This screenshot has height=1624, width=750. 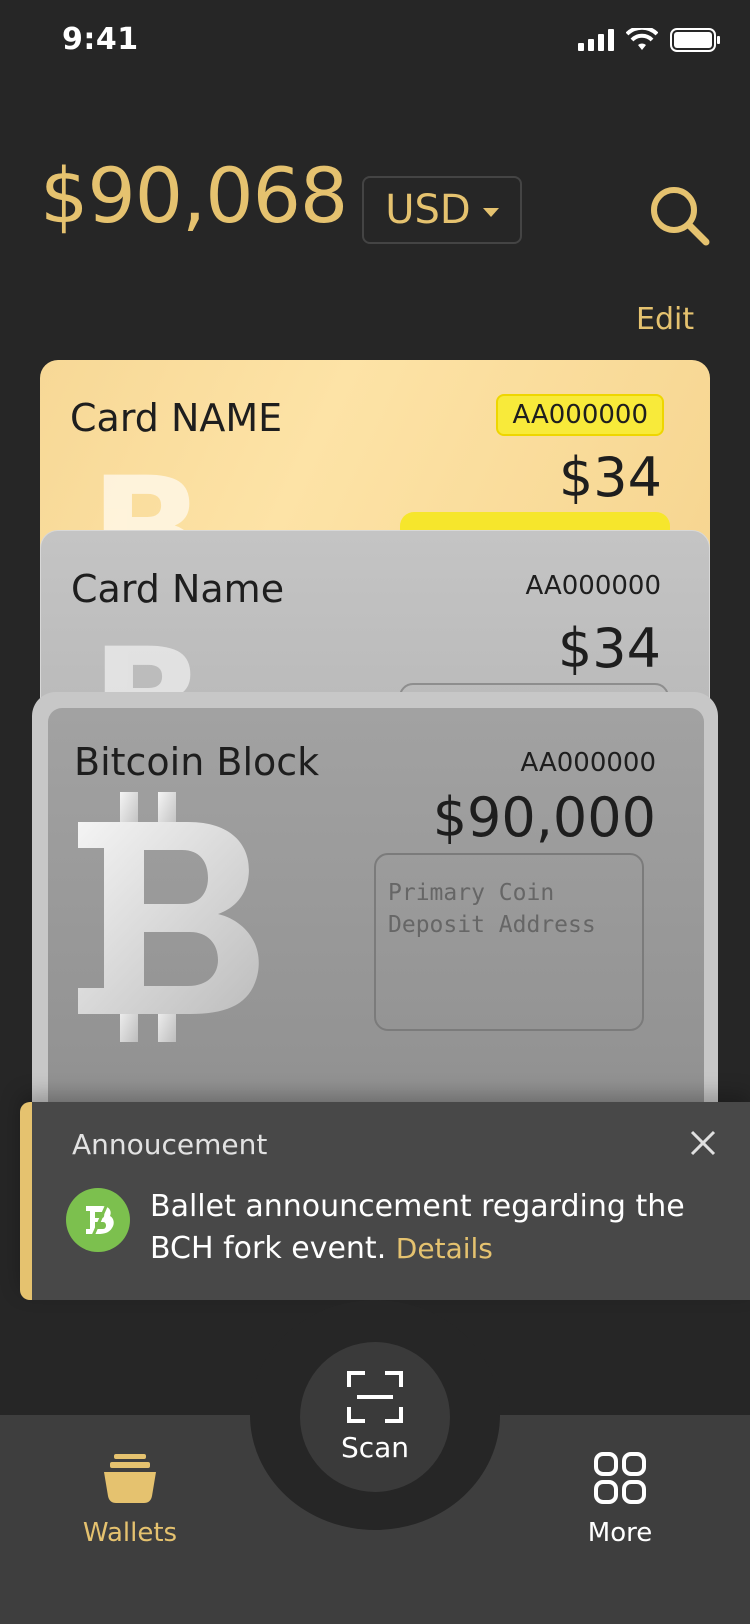 What do you see at coordinates (375, 1447) in the screenshot?
I see `scan-label: Scan` at bounding box center [375, 1447].